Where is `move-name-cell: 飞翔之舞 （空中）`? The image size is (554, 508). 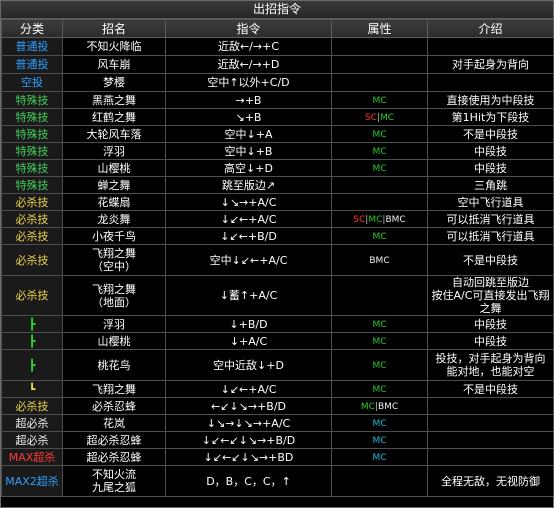 move-name-cell: 飞翔之舞 （空中） is located at coordinates (114, 260).